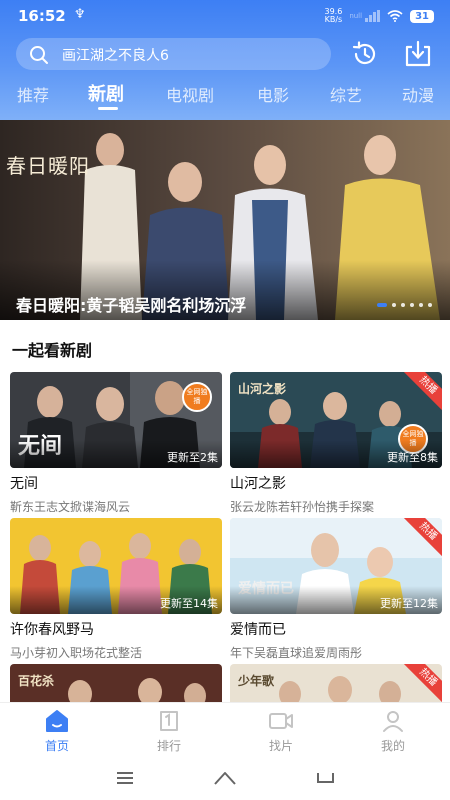 This screenshot has height=800, width=450. I want to click on drama-card: 无间 全网独播 更新至2集 无间 靳东王志文掀谍海风云, so click(116, 443).